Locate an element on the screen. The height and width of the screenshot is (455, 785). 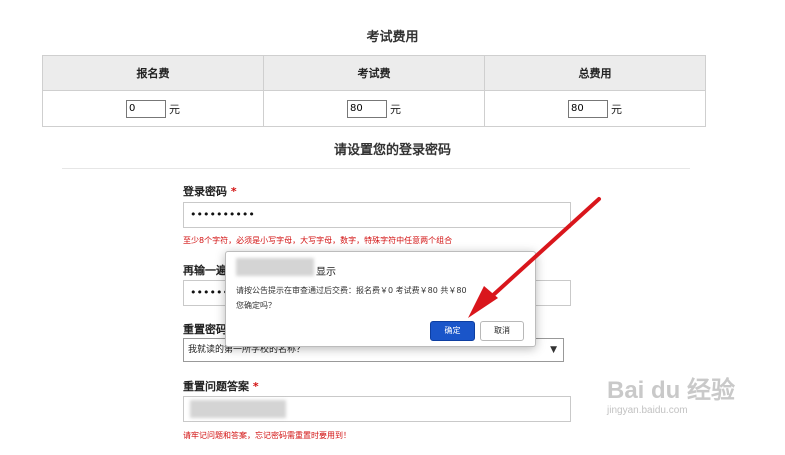
watermark: Bai du 经验 jingyan.baidu.com is located at coordinates (671, 393).